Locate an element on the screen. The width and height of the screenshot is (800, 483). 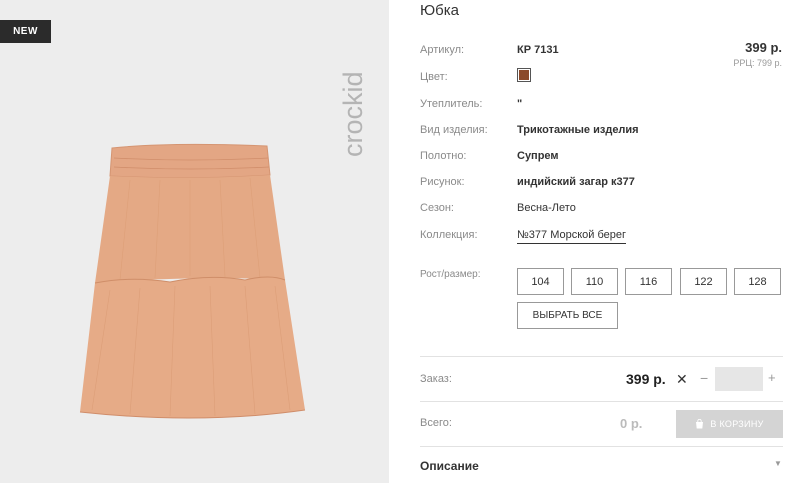
brand-logo: crockid is located at coordinates (353, 114).